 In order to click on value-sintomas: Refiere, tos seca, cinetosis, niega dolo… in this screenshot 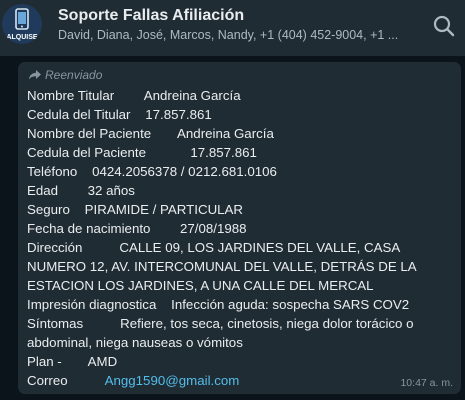, I will do `click(220, 333)`.